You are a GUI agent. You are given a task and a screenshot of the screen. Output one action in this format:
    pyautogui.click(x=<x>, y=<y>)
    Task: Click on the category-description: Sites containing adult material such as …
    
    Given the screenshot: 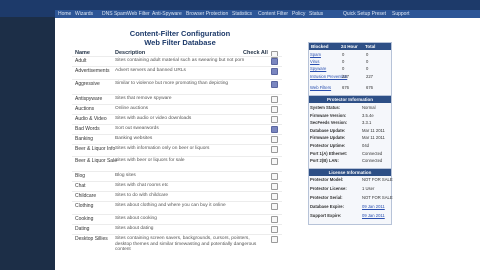 What is the action you would take?
    pyautogui.click(x=180, y=60)
    